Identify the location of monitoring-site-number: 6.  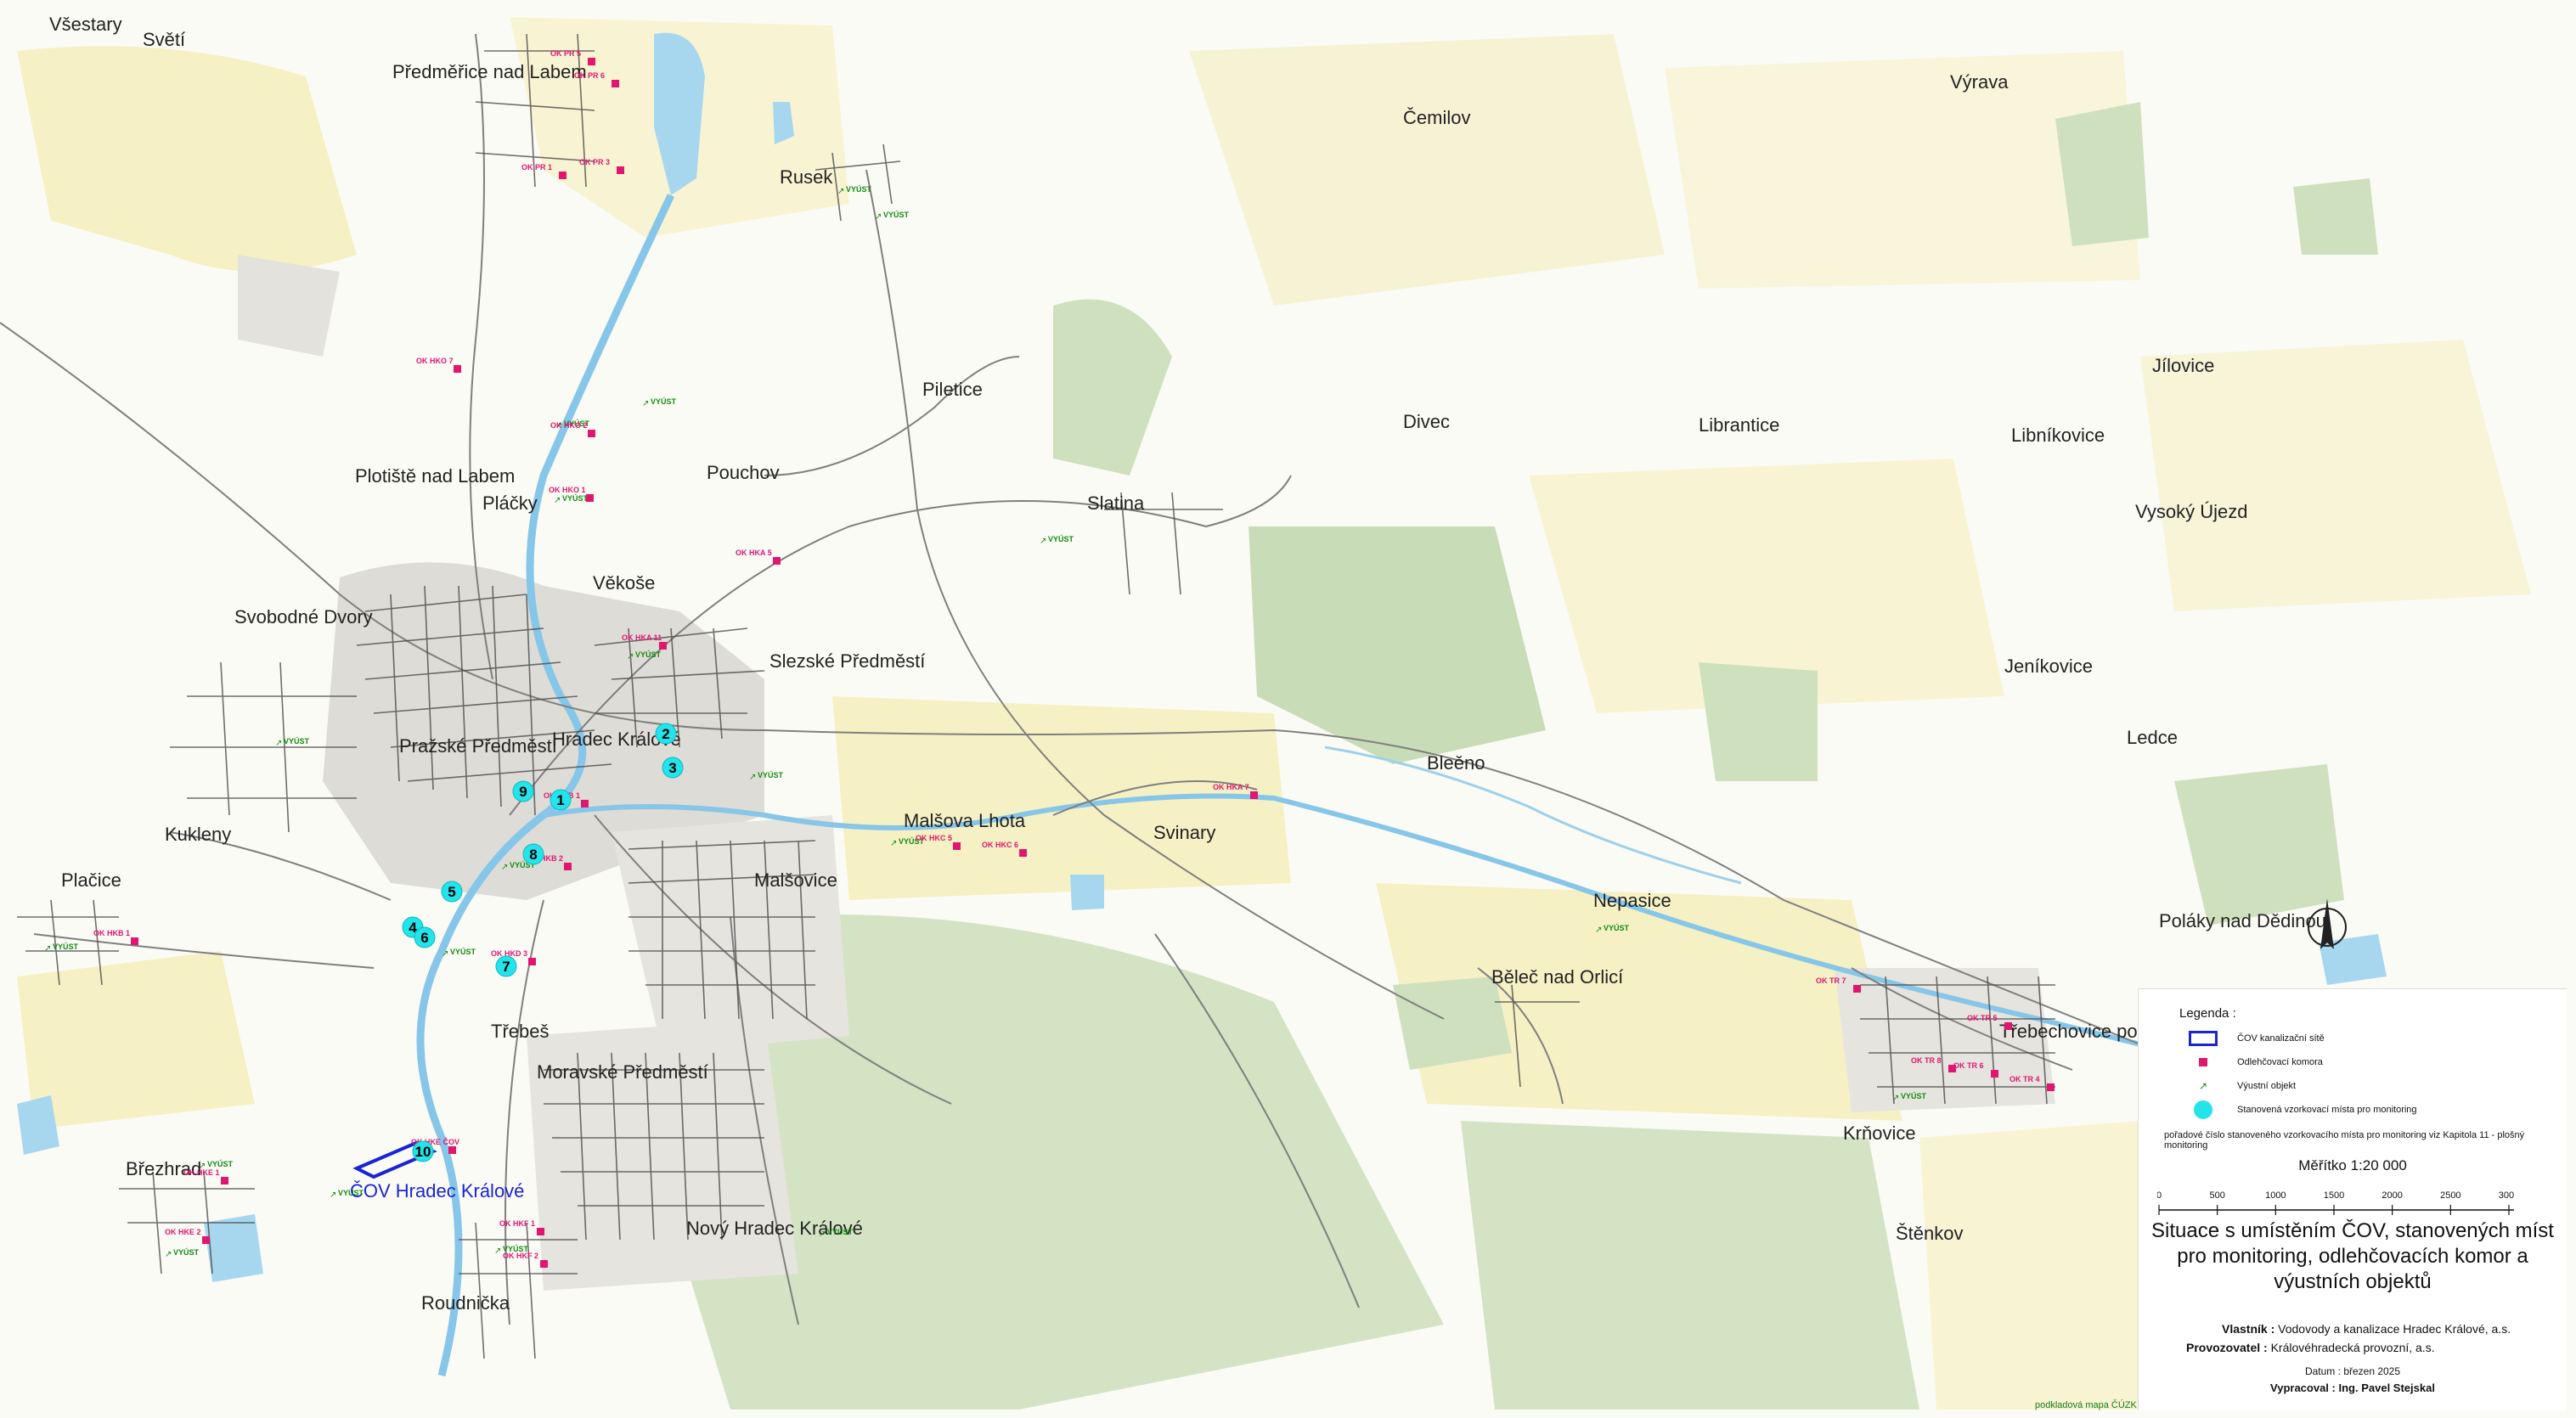
(424, 938).